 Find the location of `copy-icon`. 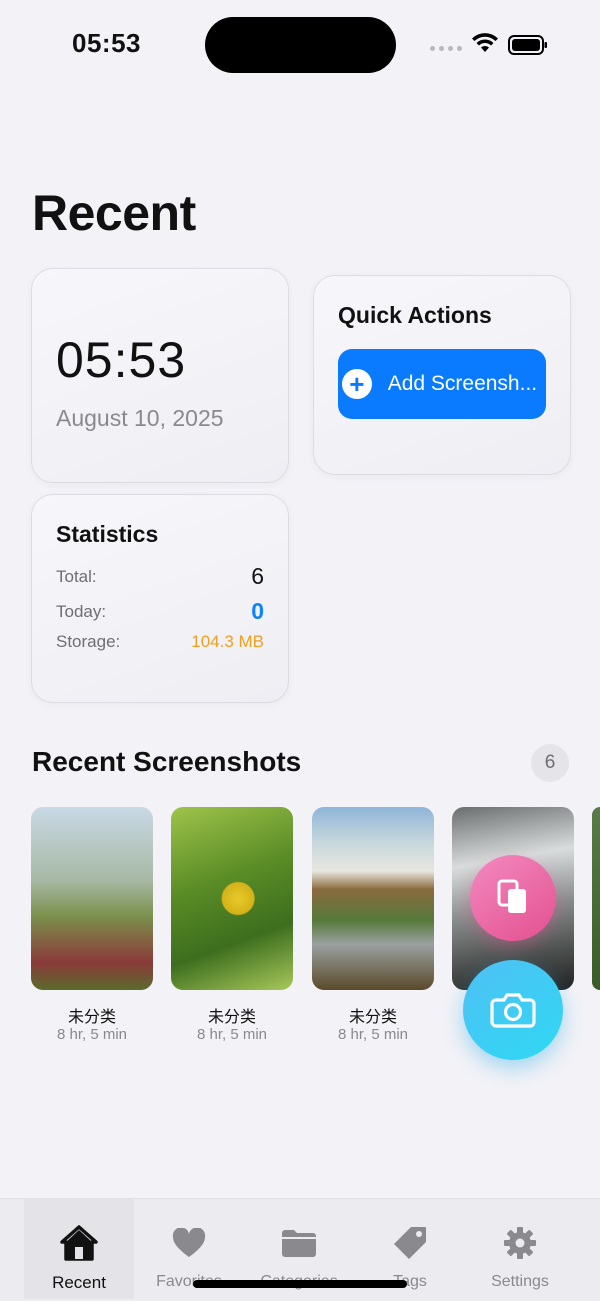

copy-icon is located at coordinates (511, 896).